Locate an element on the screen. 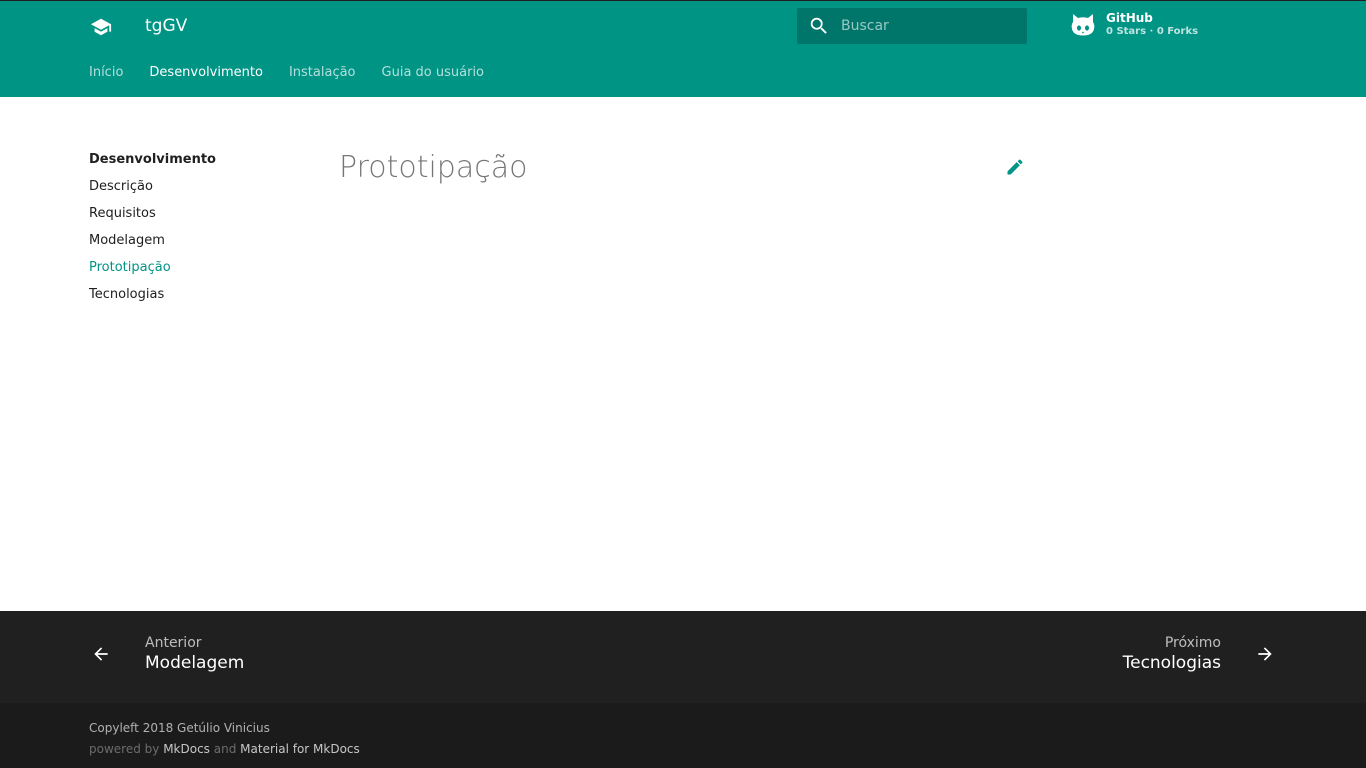  site-title: tgGV is located at coordinates (166, 26).